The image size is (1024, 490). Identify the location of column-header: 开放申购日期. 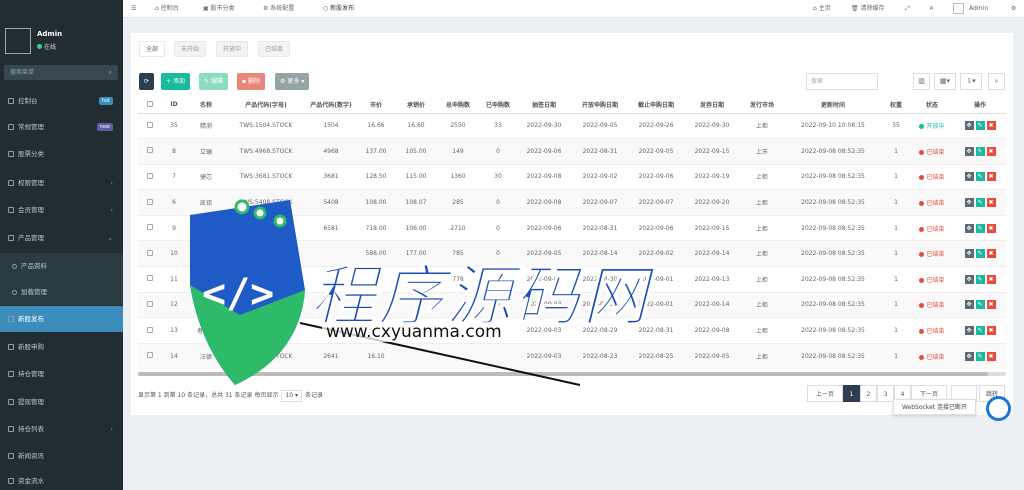
(600, 105).